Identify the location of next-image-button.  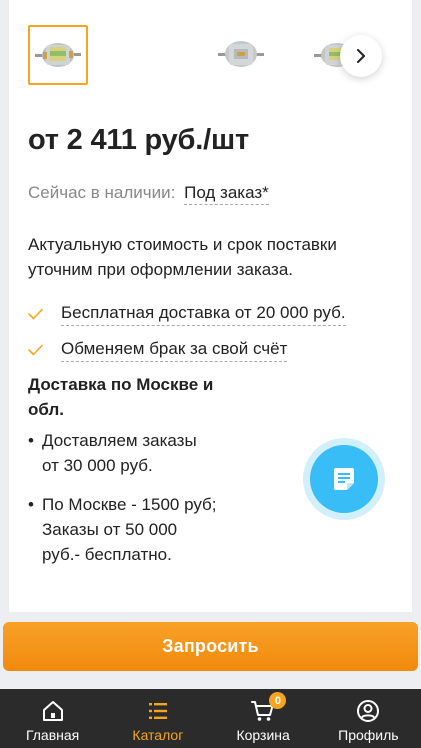
(361, 56).